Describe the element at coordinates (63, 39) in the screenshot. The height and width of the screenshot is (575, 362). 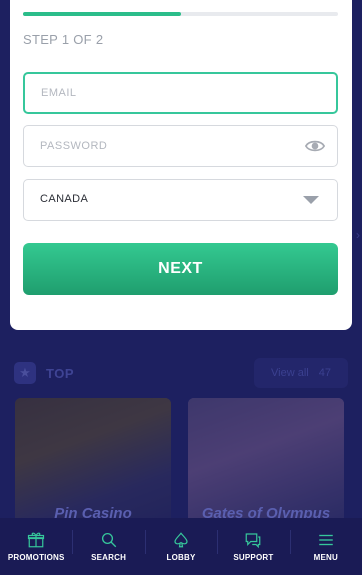
I see `step-indicator: STEP 1 OF 2` at that location.